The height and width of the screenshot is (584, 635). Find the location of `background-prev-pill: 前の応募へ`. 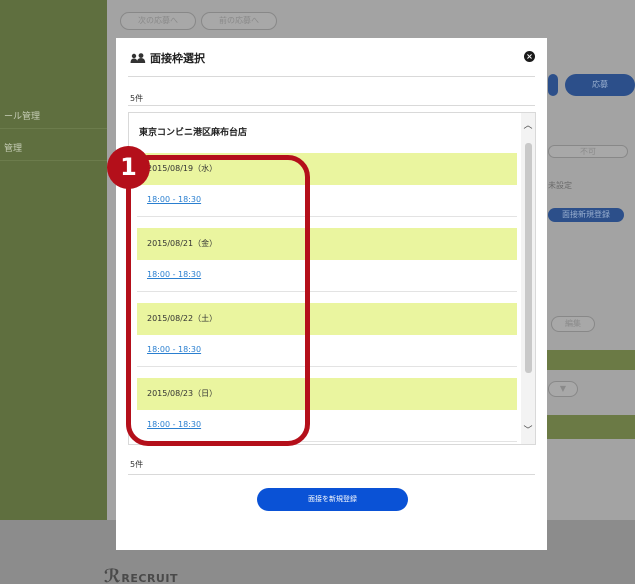

background-prev-pill: 前の応募へ is located at coordinates (239, 21).